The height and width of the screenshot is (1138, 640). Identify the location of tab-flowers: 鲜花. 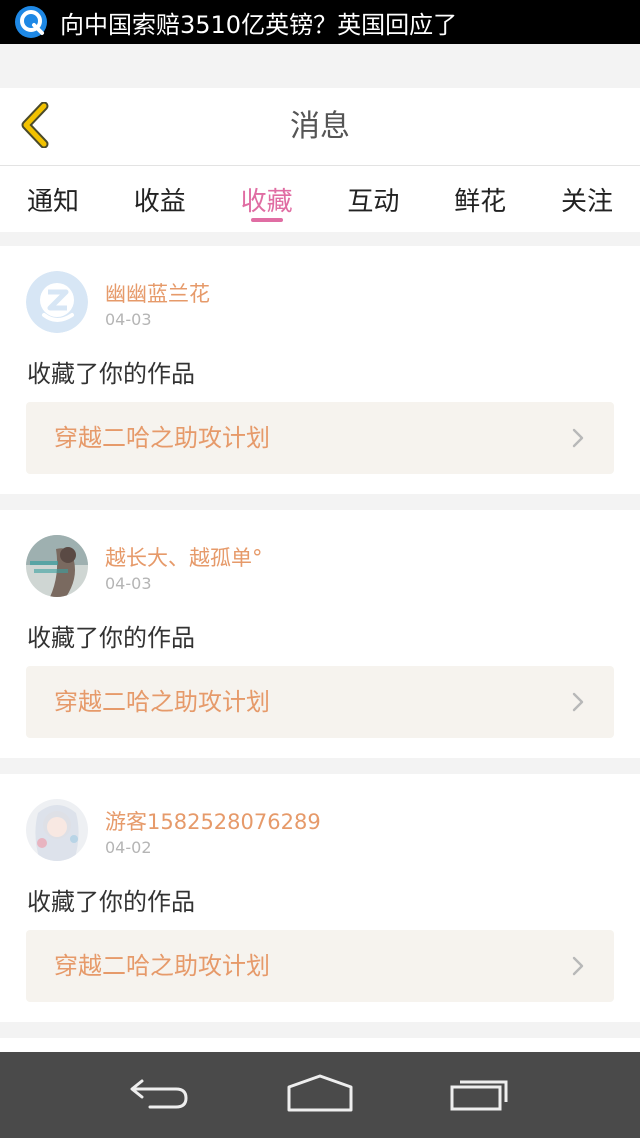
(480, 199).